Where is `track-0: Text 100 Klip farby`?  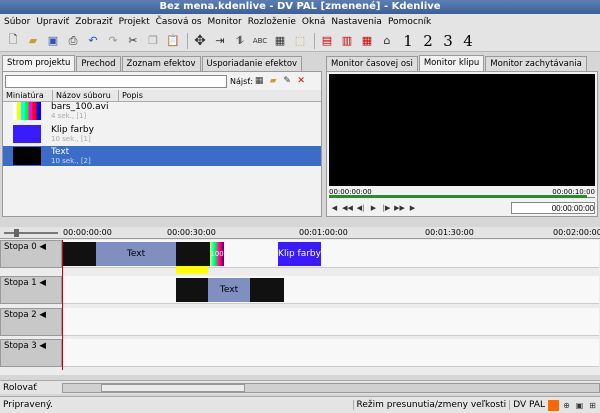 track-0: Text 100 Klip farby is located at coordinates (331, 254).